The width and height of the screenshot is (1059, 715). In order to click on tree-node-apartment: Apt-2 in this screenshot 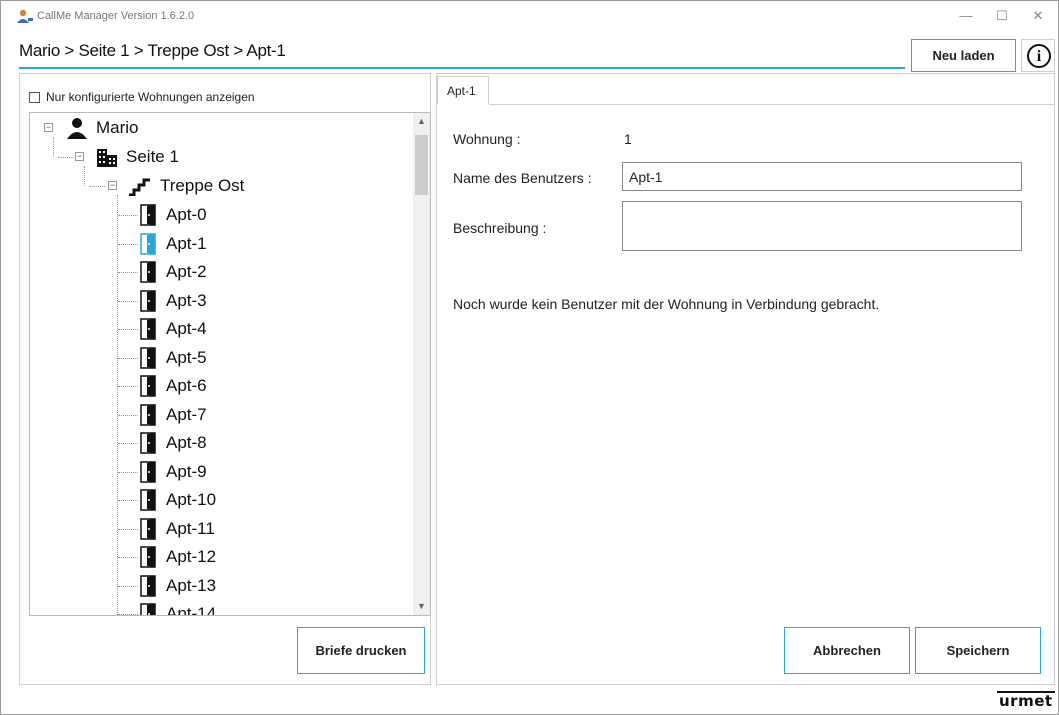, I will do `click(173, 272)`.